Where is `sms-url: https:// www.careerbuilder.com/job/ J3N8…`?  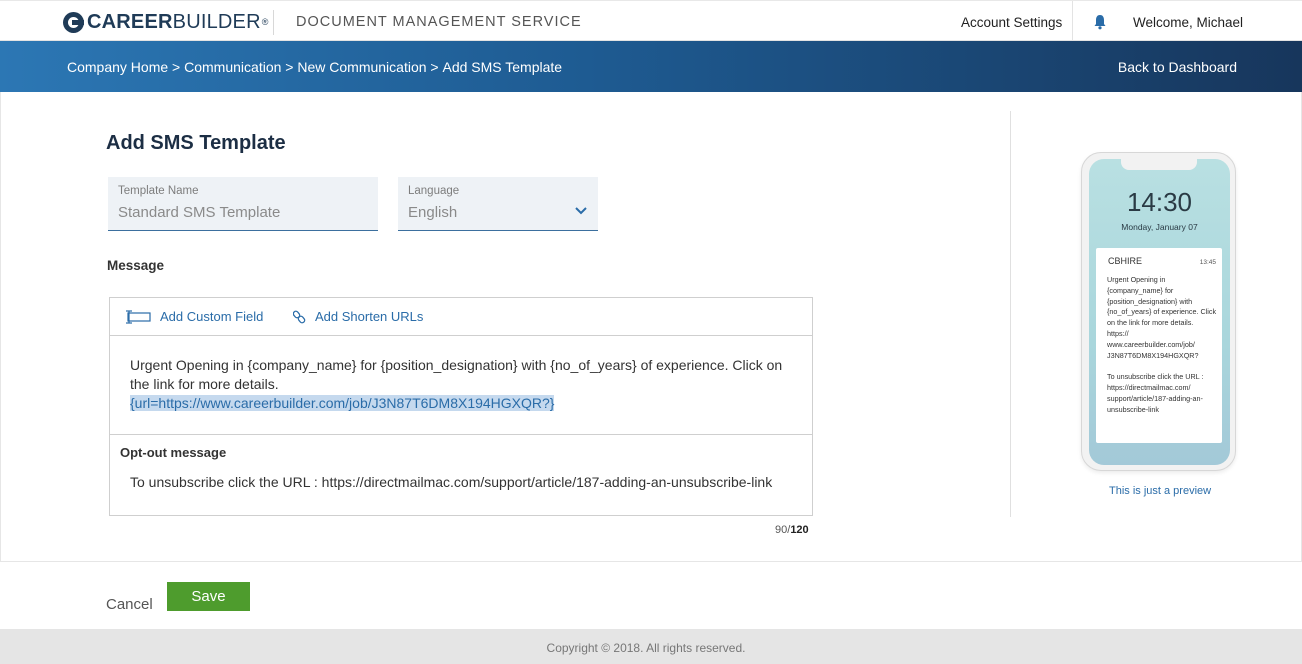
sms-url: https:// www.careerbuilder.com/job/ J3N8… is located at coordinates (1153, 344).